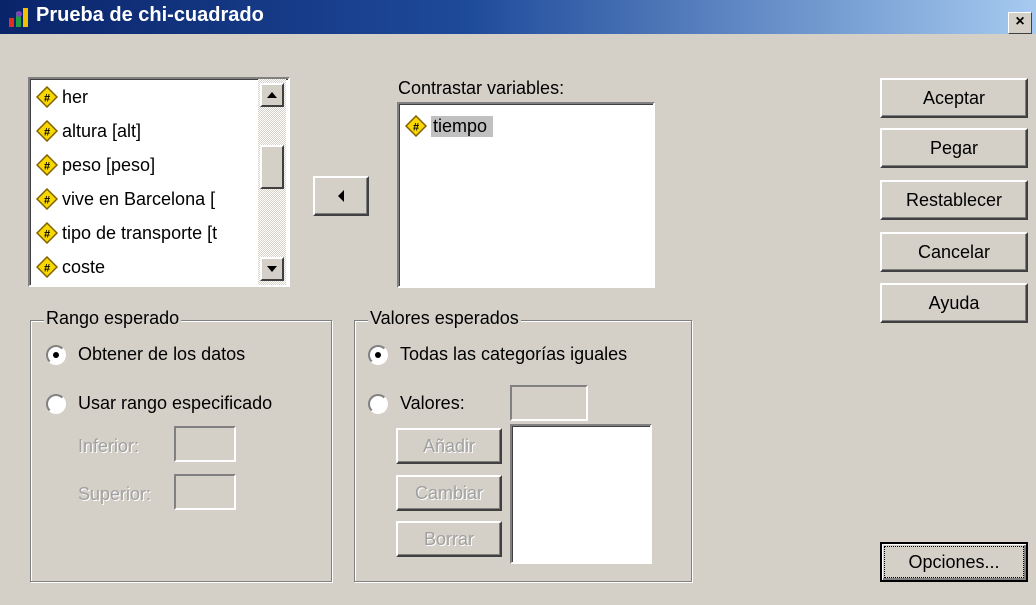 The image size is (1036, 605). What do you see at coordinates (954, 98) in the screenshot?
I see `accept-button: Aceptar` at bounding box center [954, 98].